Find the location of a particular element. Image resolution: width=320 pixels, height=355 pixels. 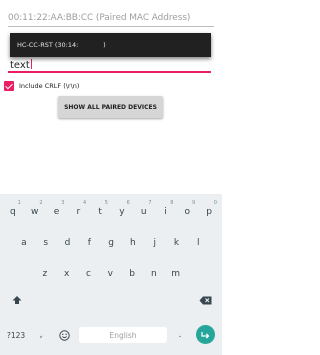

key-w: w2 is located at coordinates (35, 212).